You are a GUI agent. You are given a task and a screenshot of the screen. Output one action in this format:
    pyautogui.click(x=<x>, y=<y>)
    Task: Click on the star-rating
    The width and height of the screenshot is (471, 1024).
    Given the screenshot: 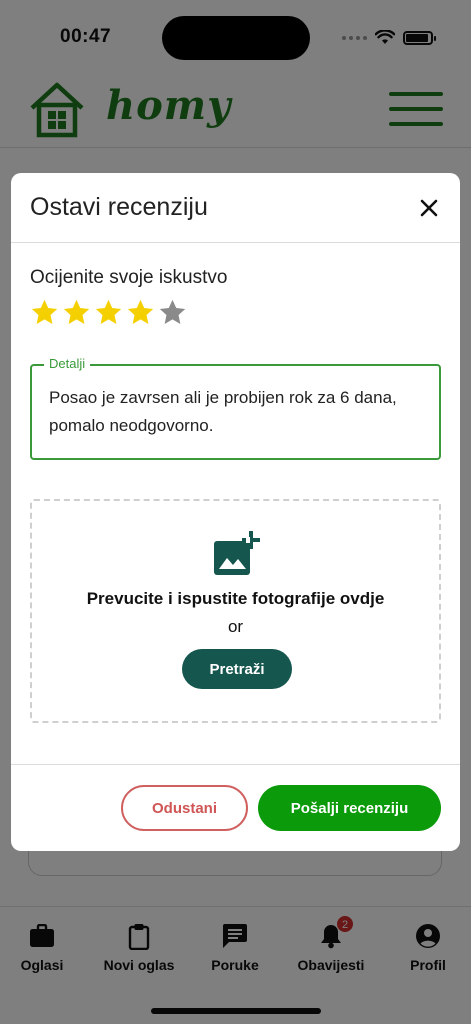 What is the action you would take?
    pyautogui.click(x=108, y=312)
    